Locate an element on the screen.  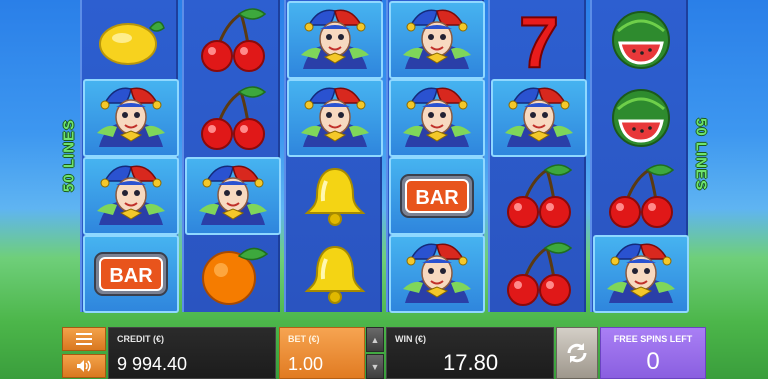
chevron-down-icon: ▼ is located at coordinates (375, 366).